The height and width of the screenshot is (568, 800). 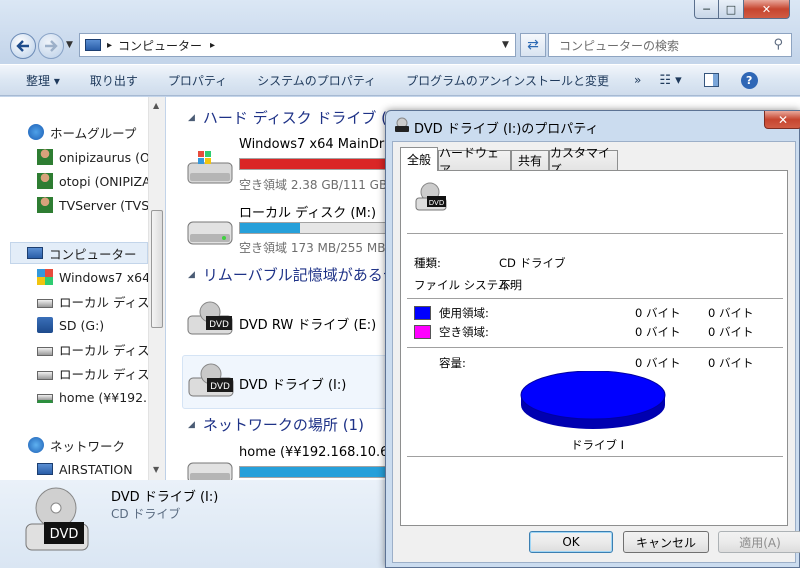 What do you see at coordinates (505, 45) in the screenshot?
I see `address-dropdown-icon: ▼` at bounding box center [505, 45].